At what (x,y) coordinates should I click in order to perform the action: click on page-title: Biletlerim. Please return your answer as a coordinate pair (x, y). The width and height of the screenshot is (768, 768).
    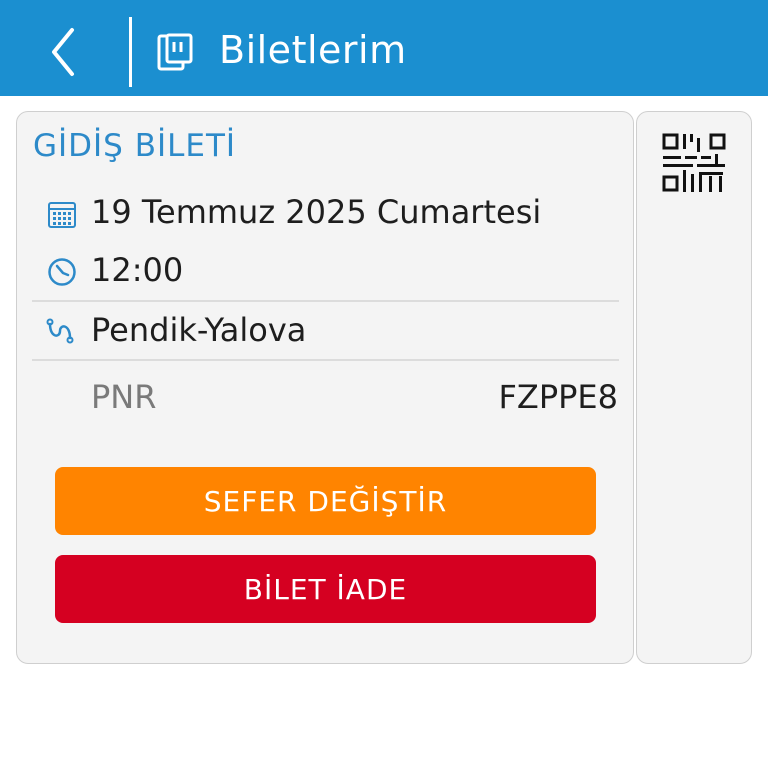
    Looking at the image, I should click on (313, 50).